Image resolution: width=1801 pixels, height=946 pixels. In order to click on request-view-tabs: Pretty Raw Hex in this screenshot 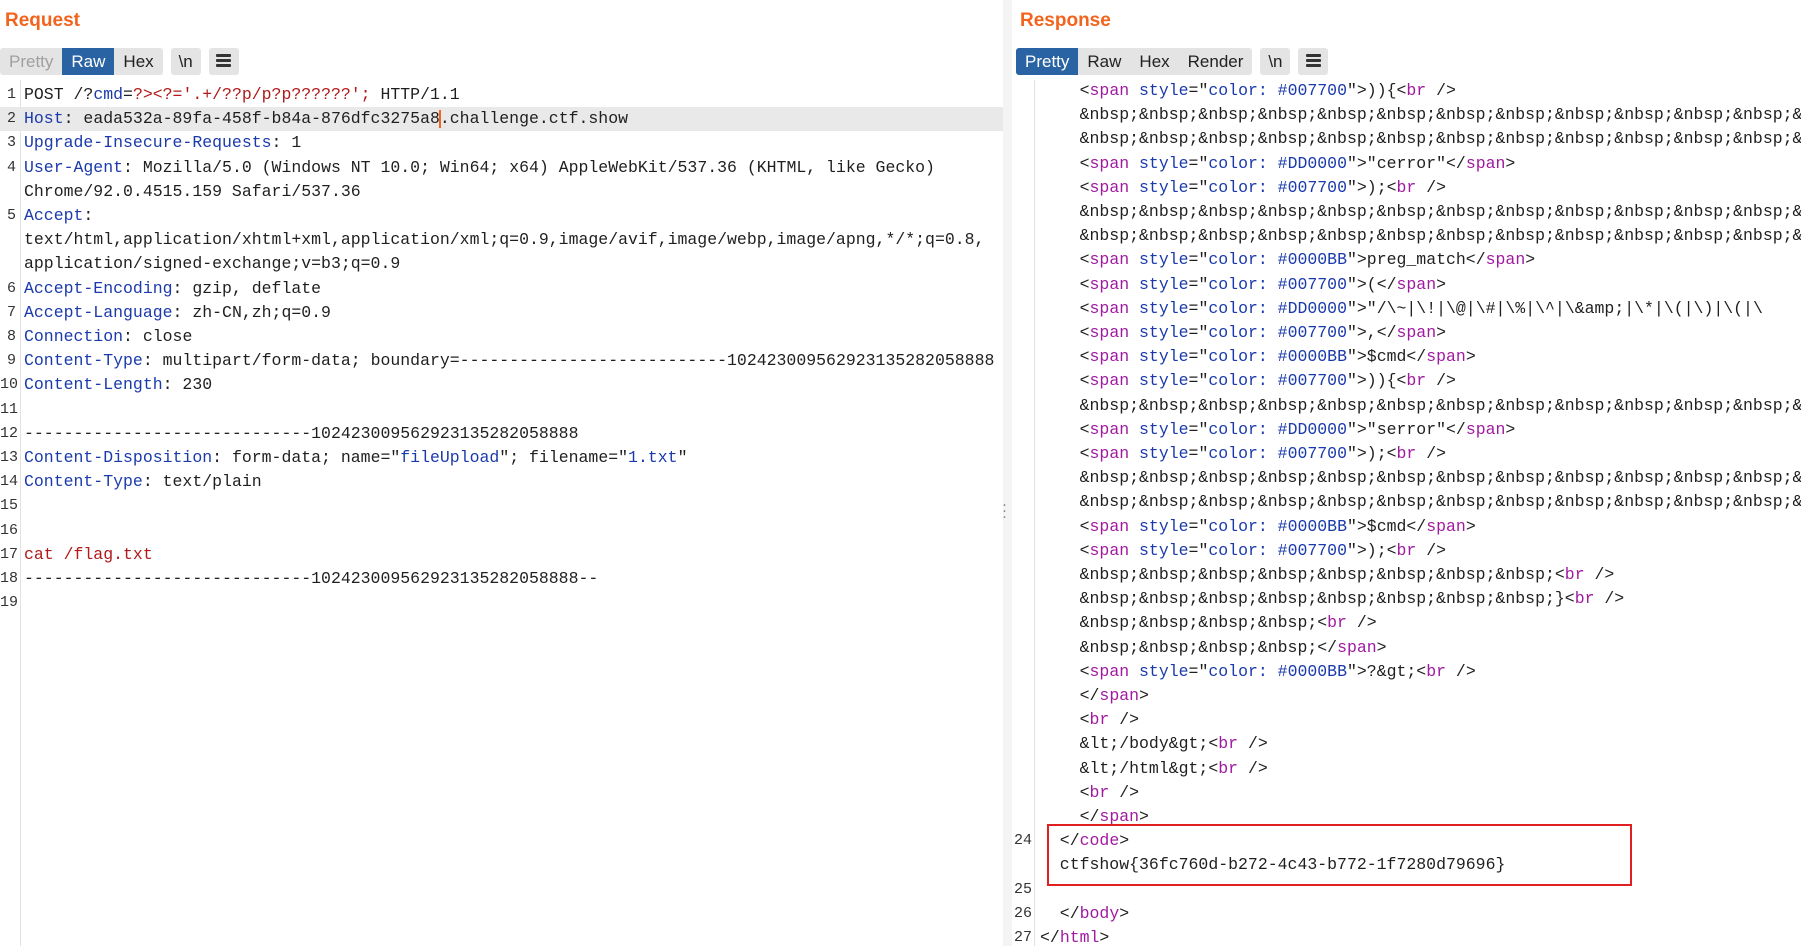, I will do `click(81, 61)`.